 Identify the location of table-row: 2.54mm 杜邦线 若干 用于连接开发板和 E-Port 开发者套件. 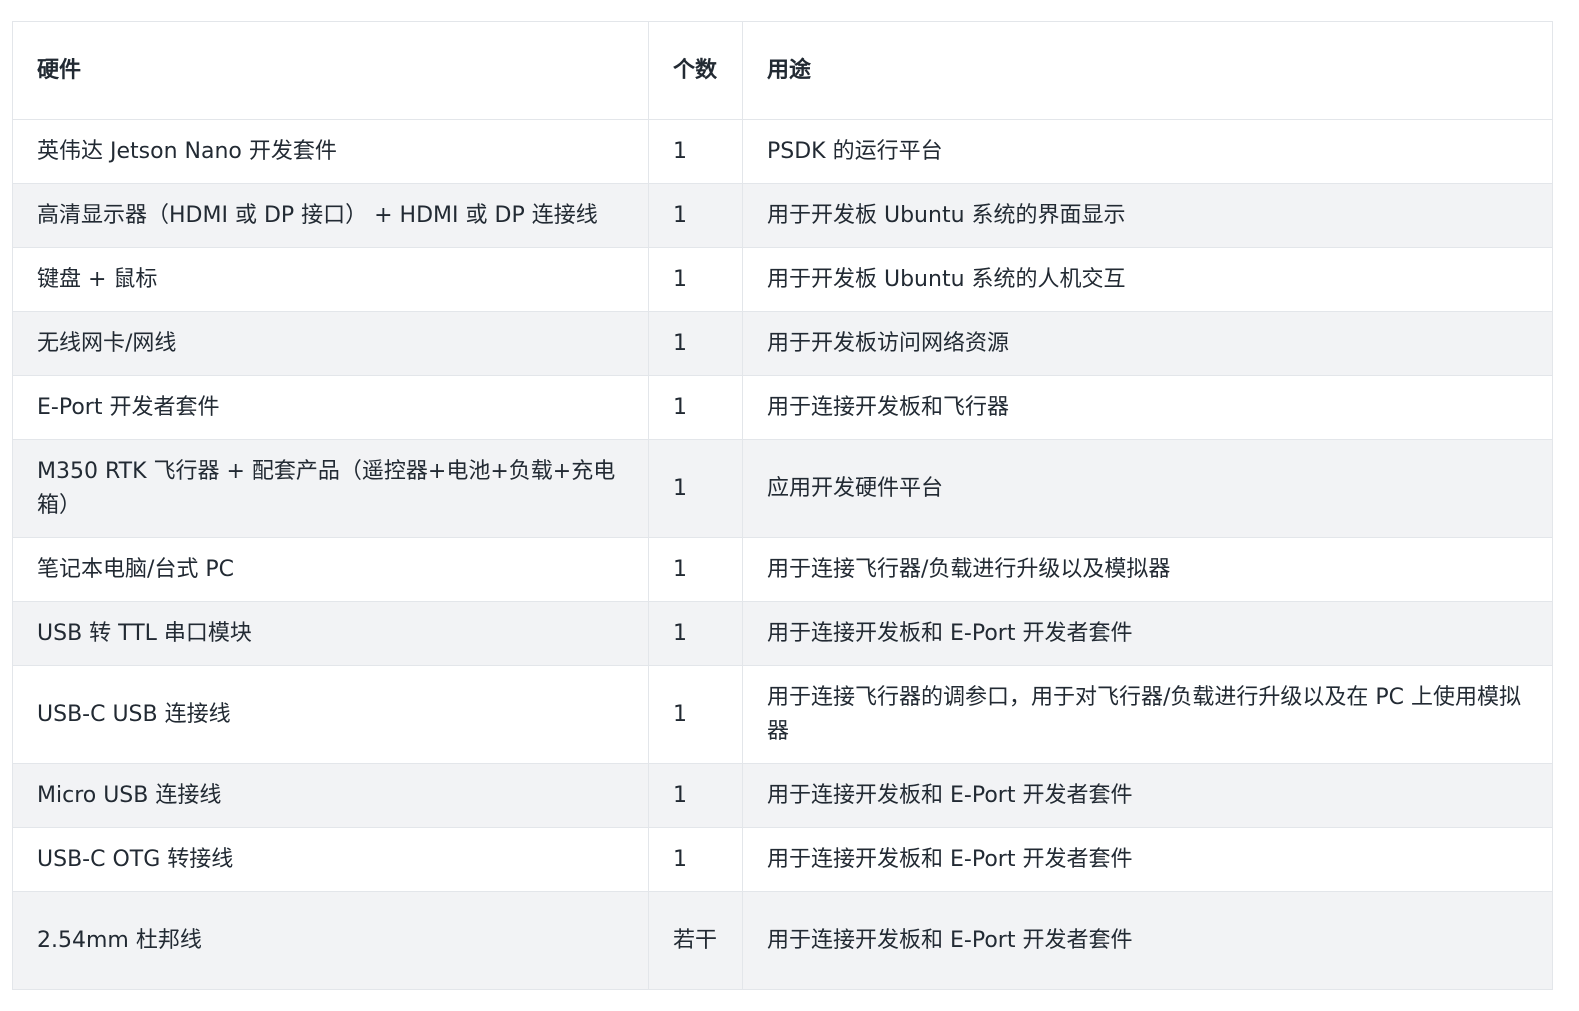
(782, 940).